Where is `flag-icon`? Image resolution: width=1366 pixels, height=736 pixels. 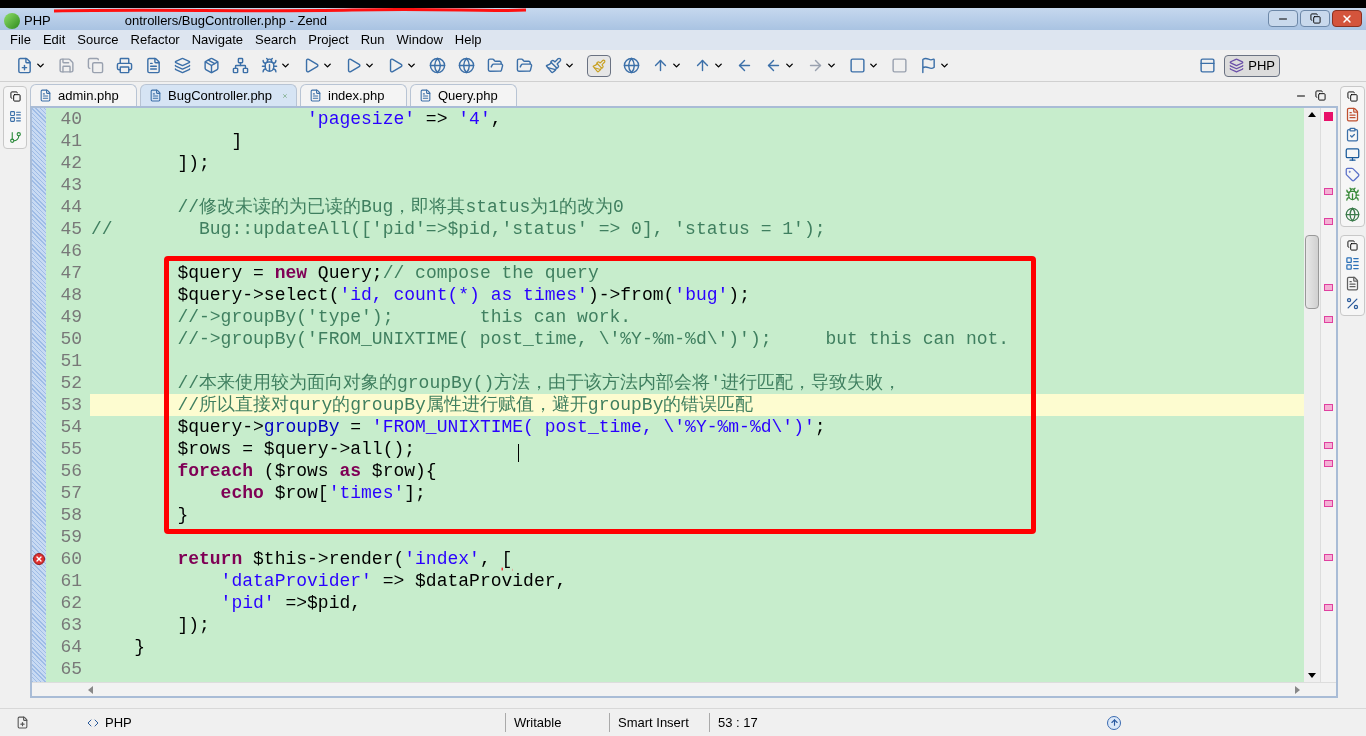 flag-icon is located at coordinates (928, 65).